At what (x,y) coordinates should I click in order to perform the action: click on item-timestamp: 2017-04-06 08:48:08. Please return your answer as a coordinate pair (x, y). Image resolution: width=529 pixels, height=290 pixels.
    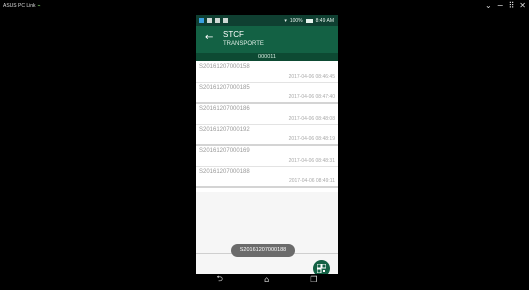
    Looking at the image, I should click on (311, 119).